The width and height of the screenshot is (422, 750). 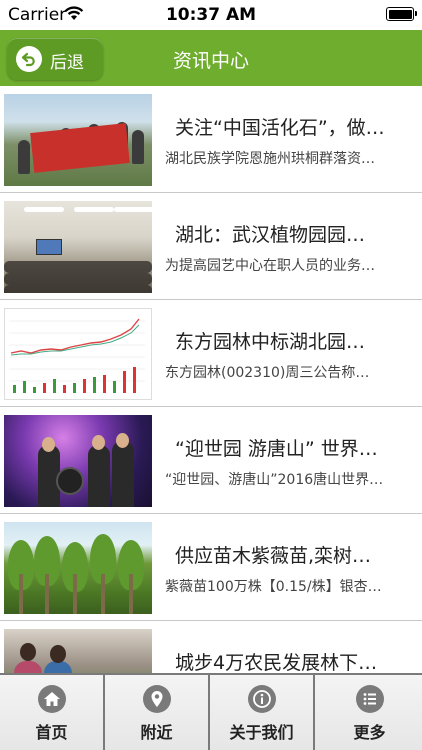 I want to click on tab-nearby: 附近, so click(x=157, y=712).